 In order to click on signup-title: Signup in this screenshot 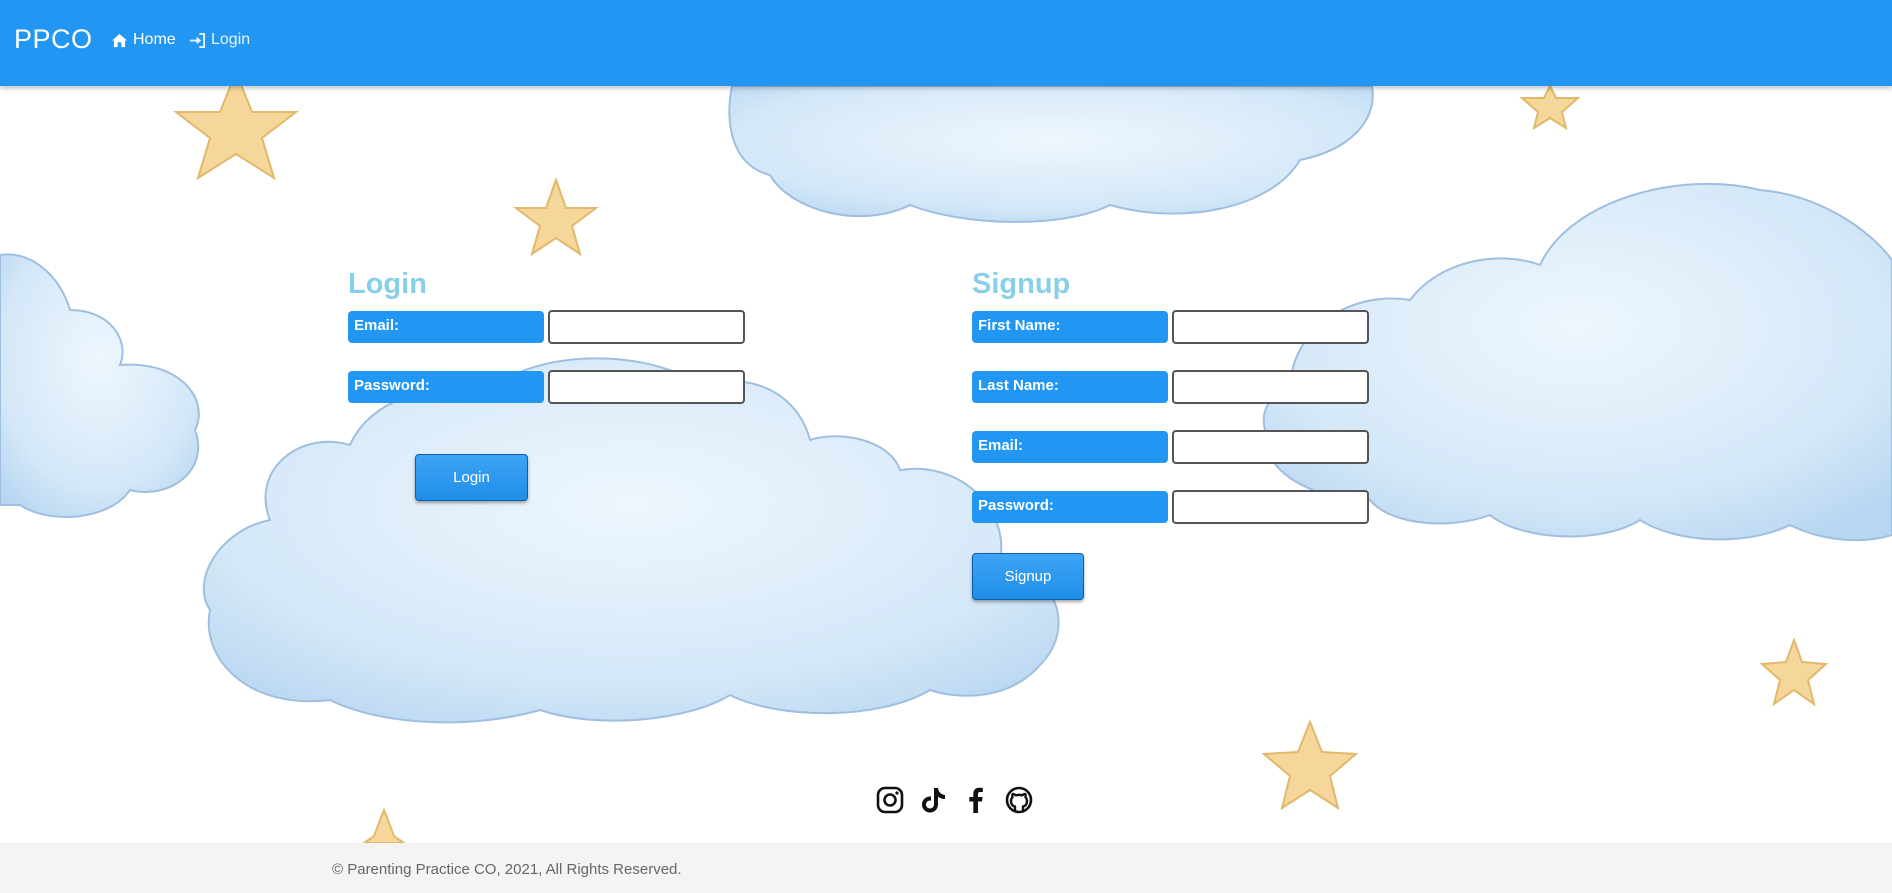, I will do `click(1021, 284)`.